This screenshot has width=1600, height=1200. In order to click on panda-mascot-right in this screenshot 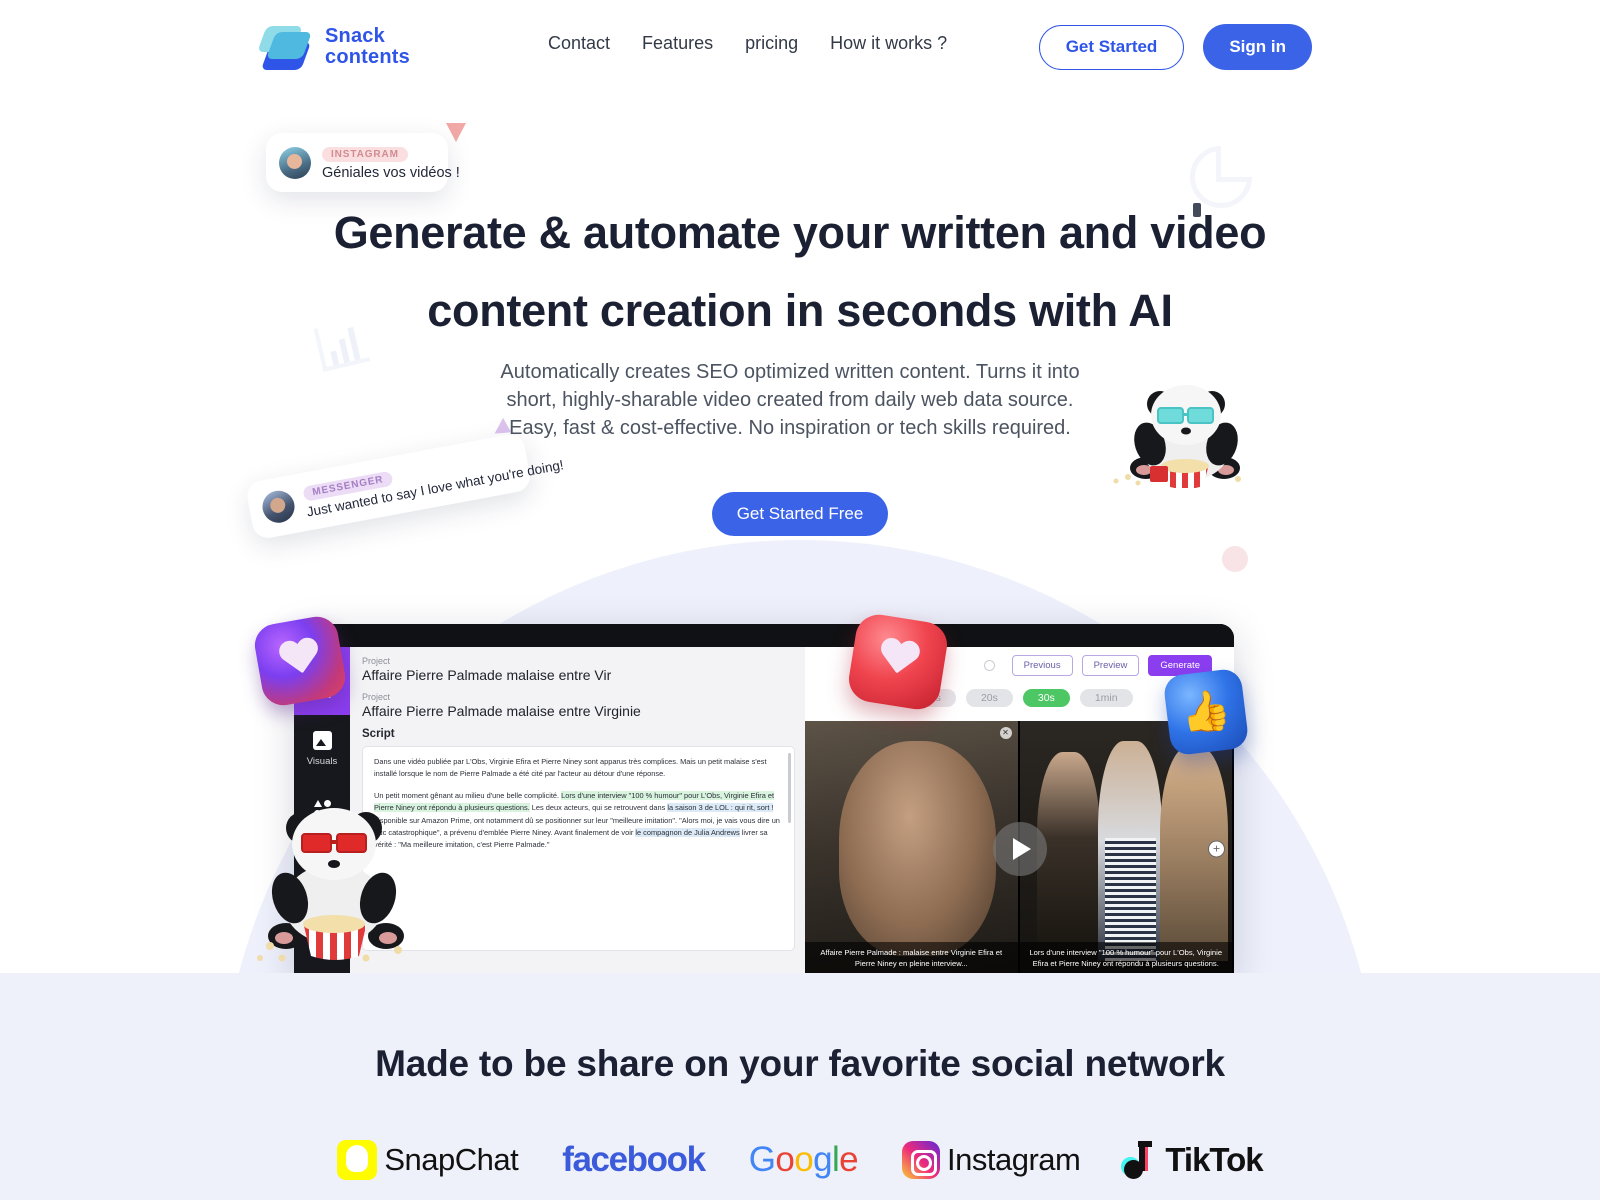, I will do `click(1178, 435)`.